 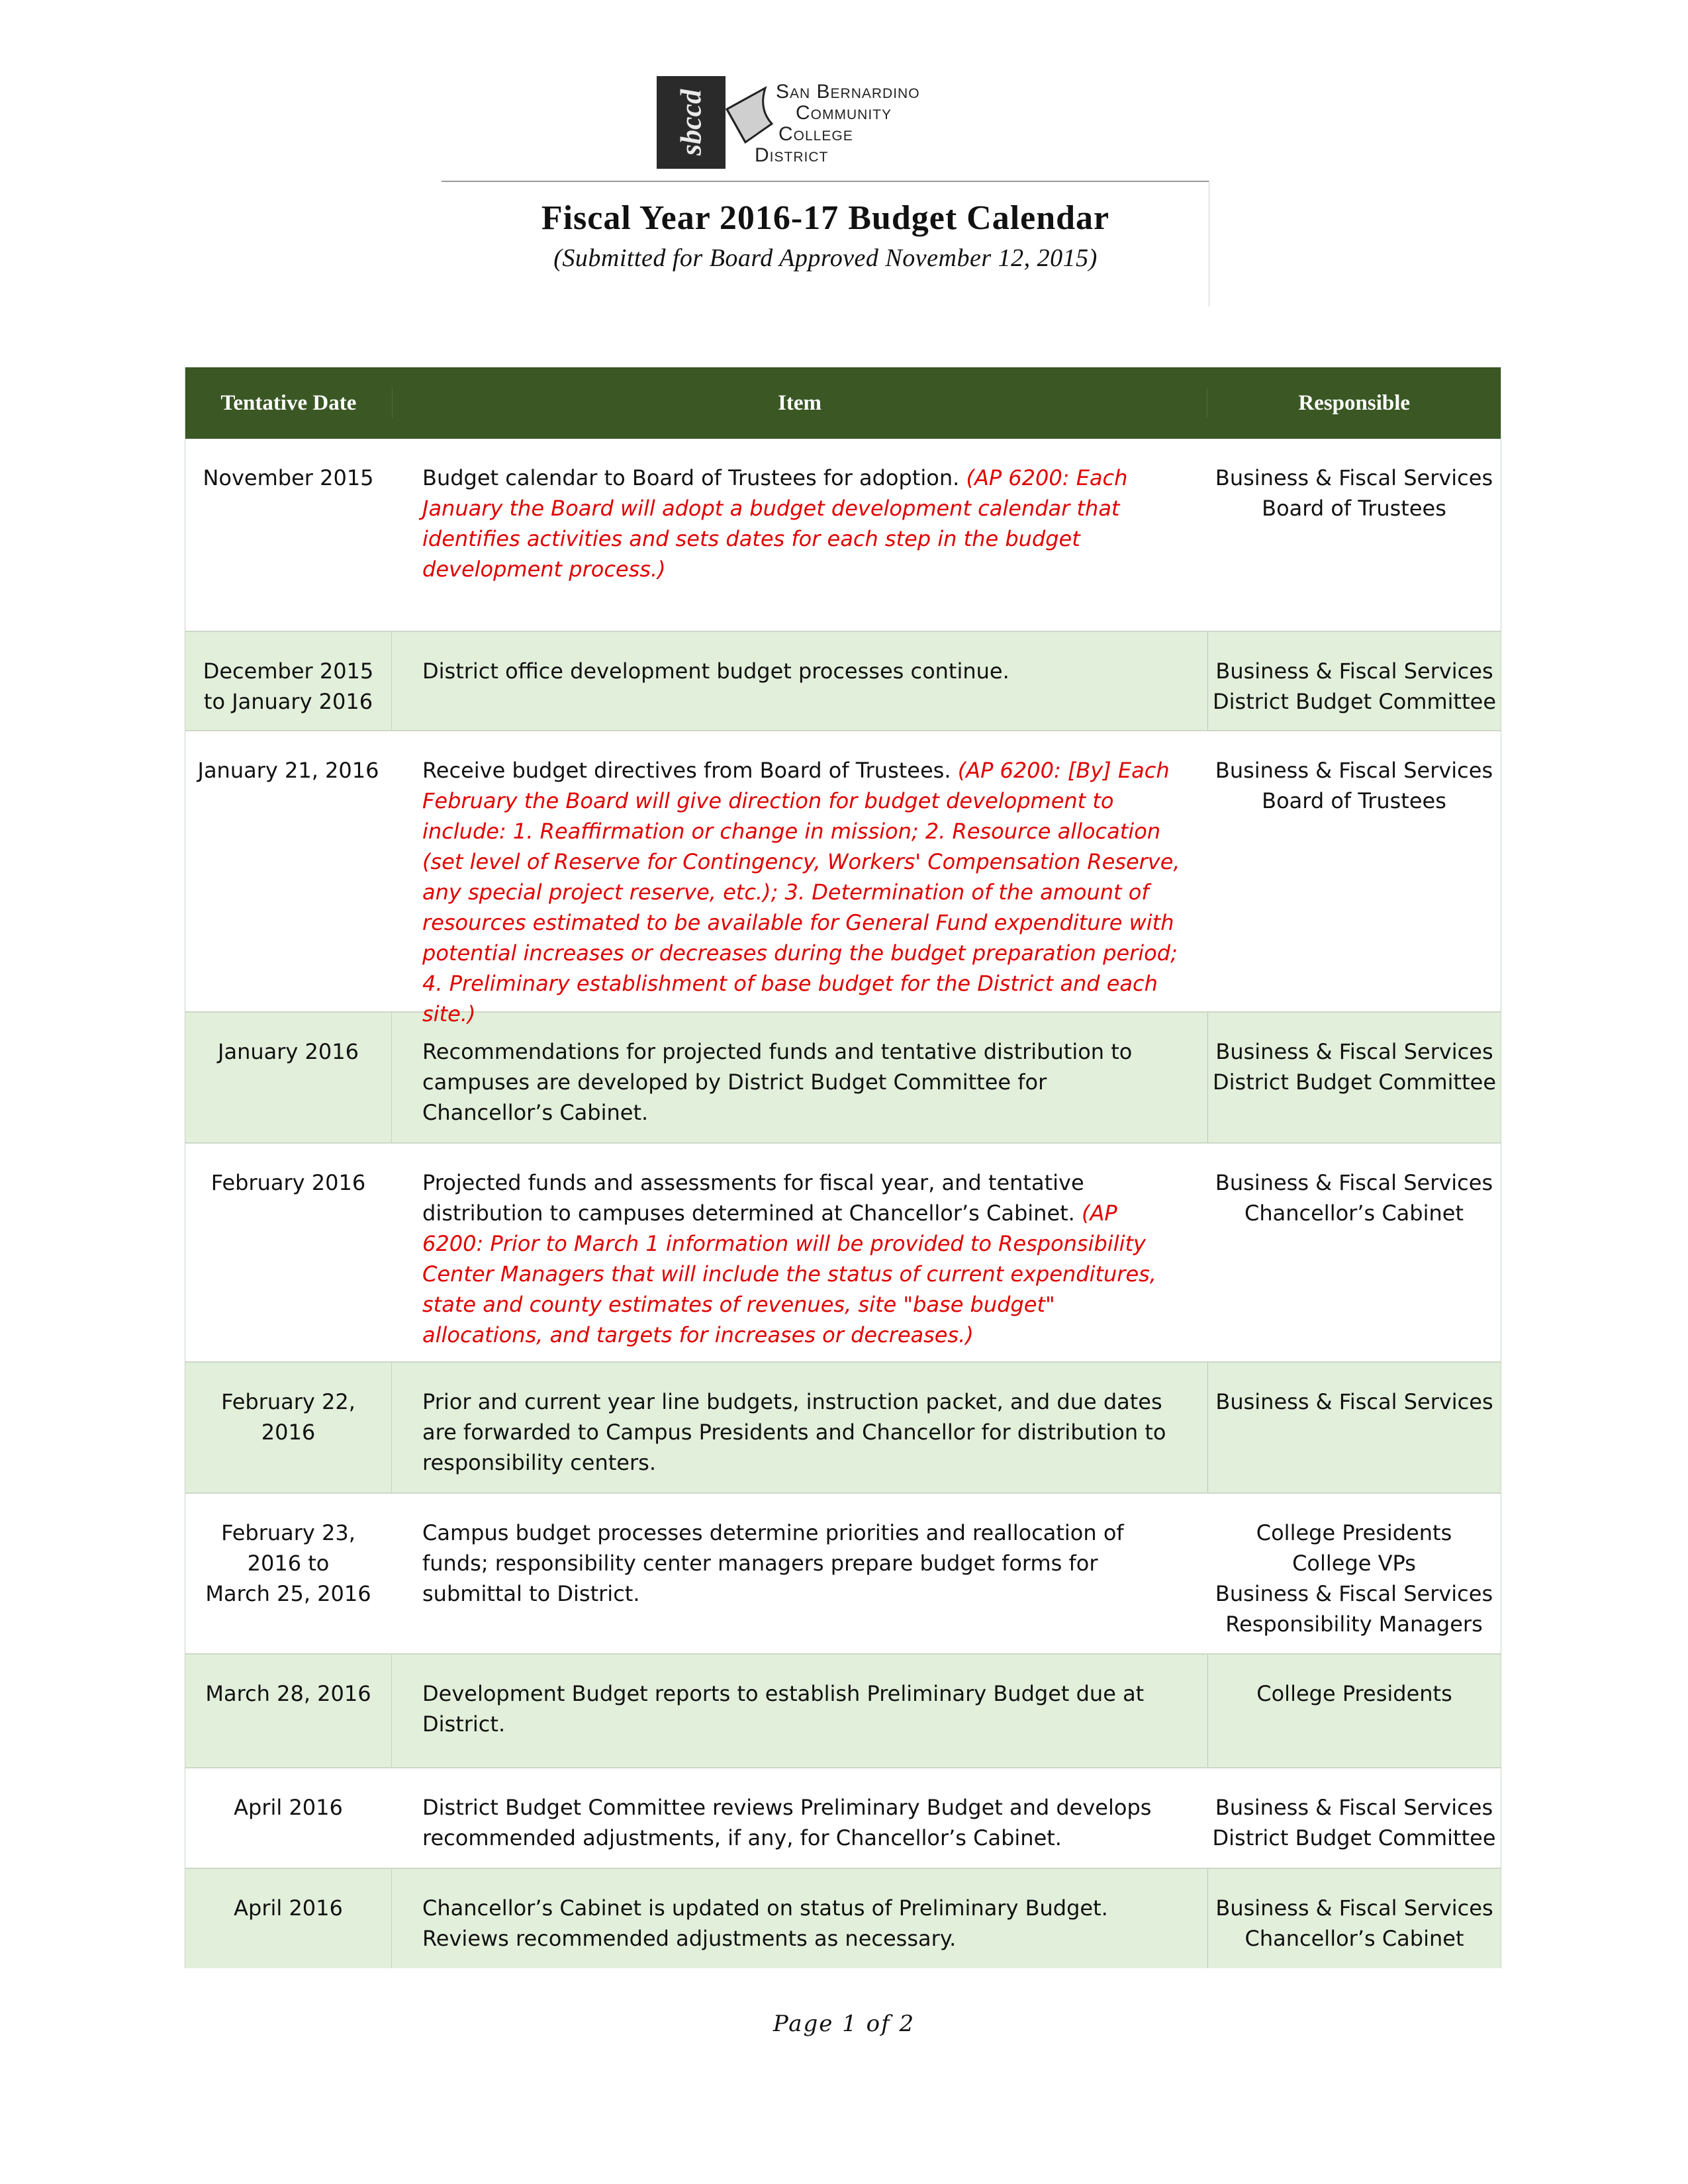 I want to click on title-divider, so click(x=825, y=181).